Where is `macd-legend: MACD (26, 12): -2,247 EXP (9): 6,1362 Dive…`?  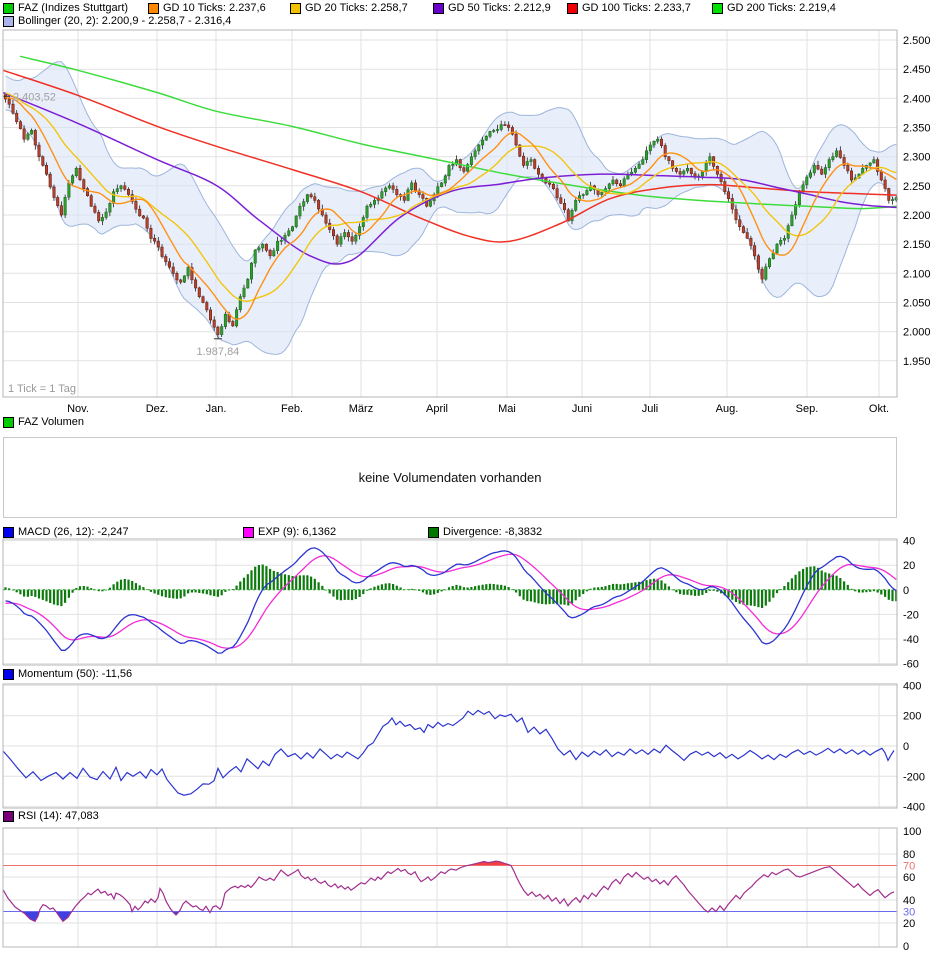
macd-legend: MACD (26, 12): -2,247 EXP (9): 6,1362 Dive… is located at coordinates (470, 532).